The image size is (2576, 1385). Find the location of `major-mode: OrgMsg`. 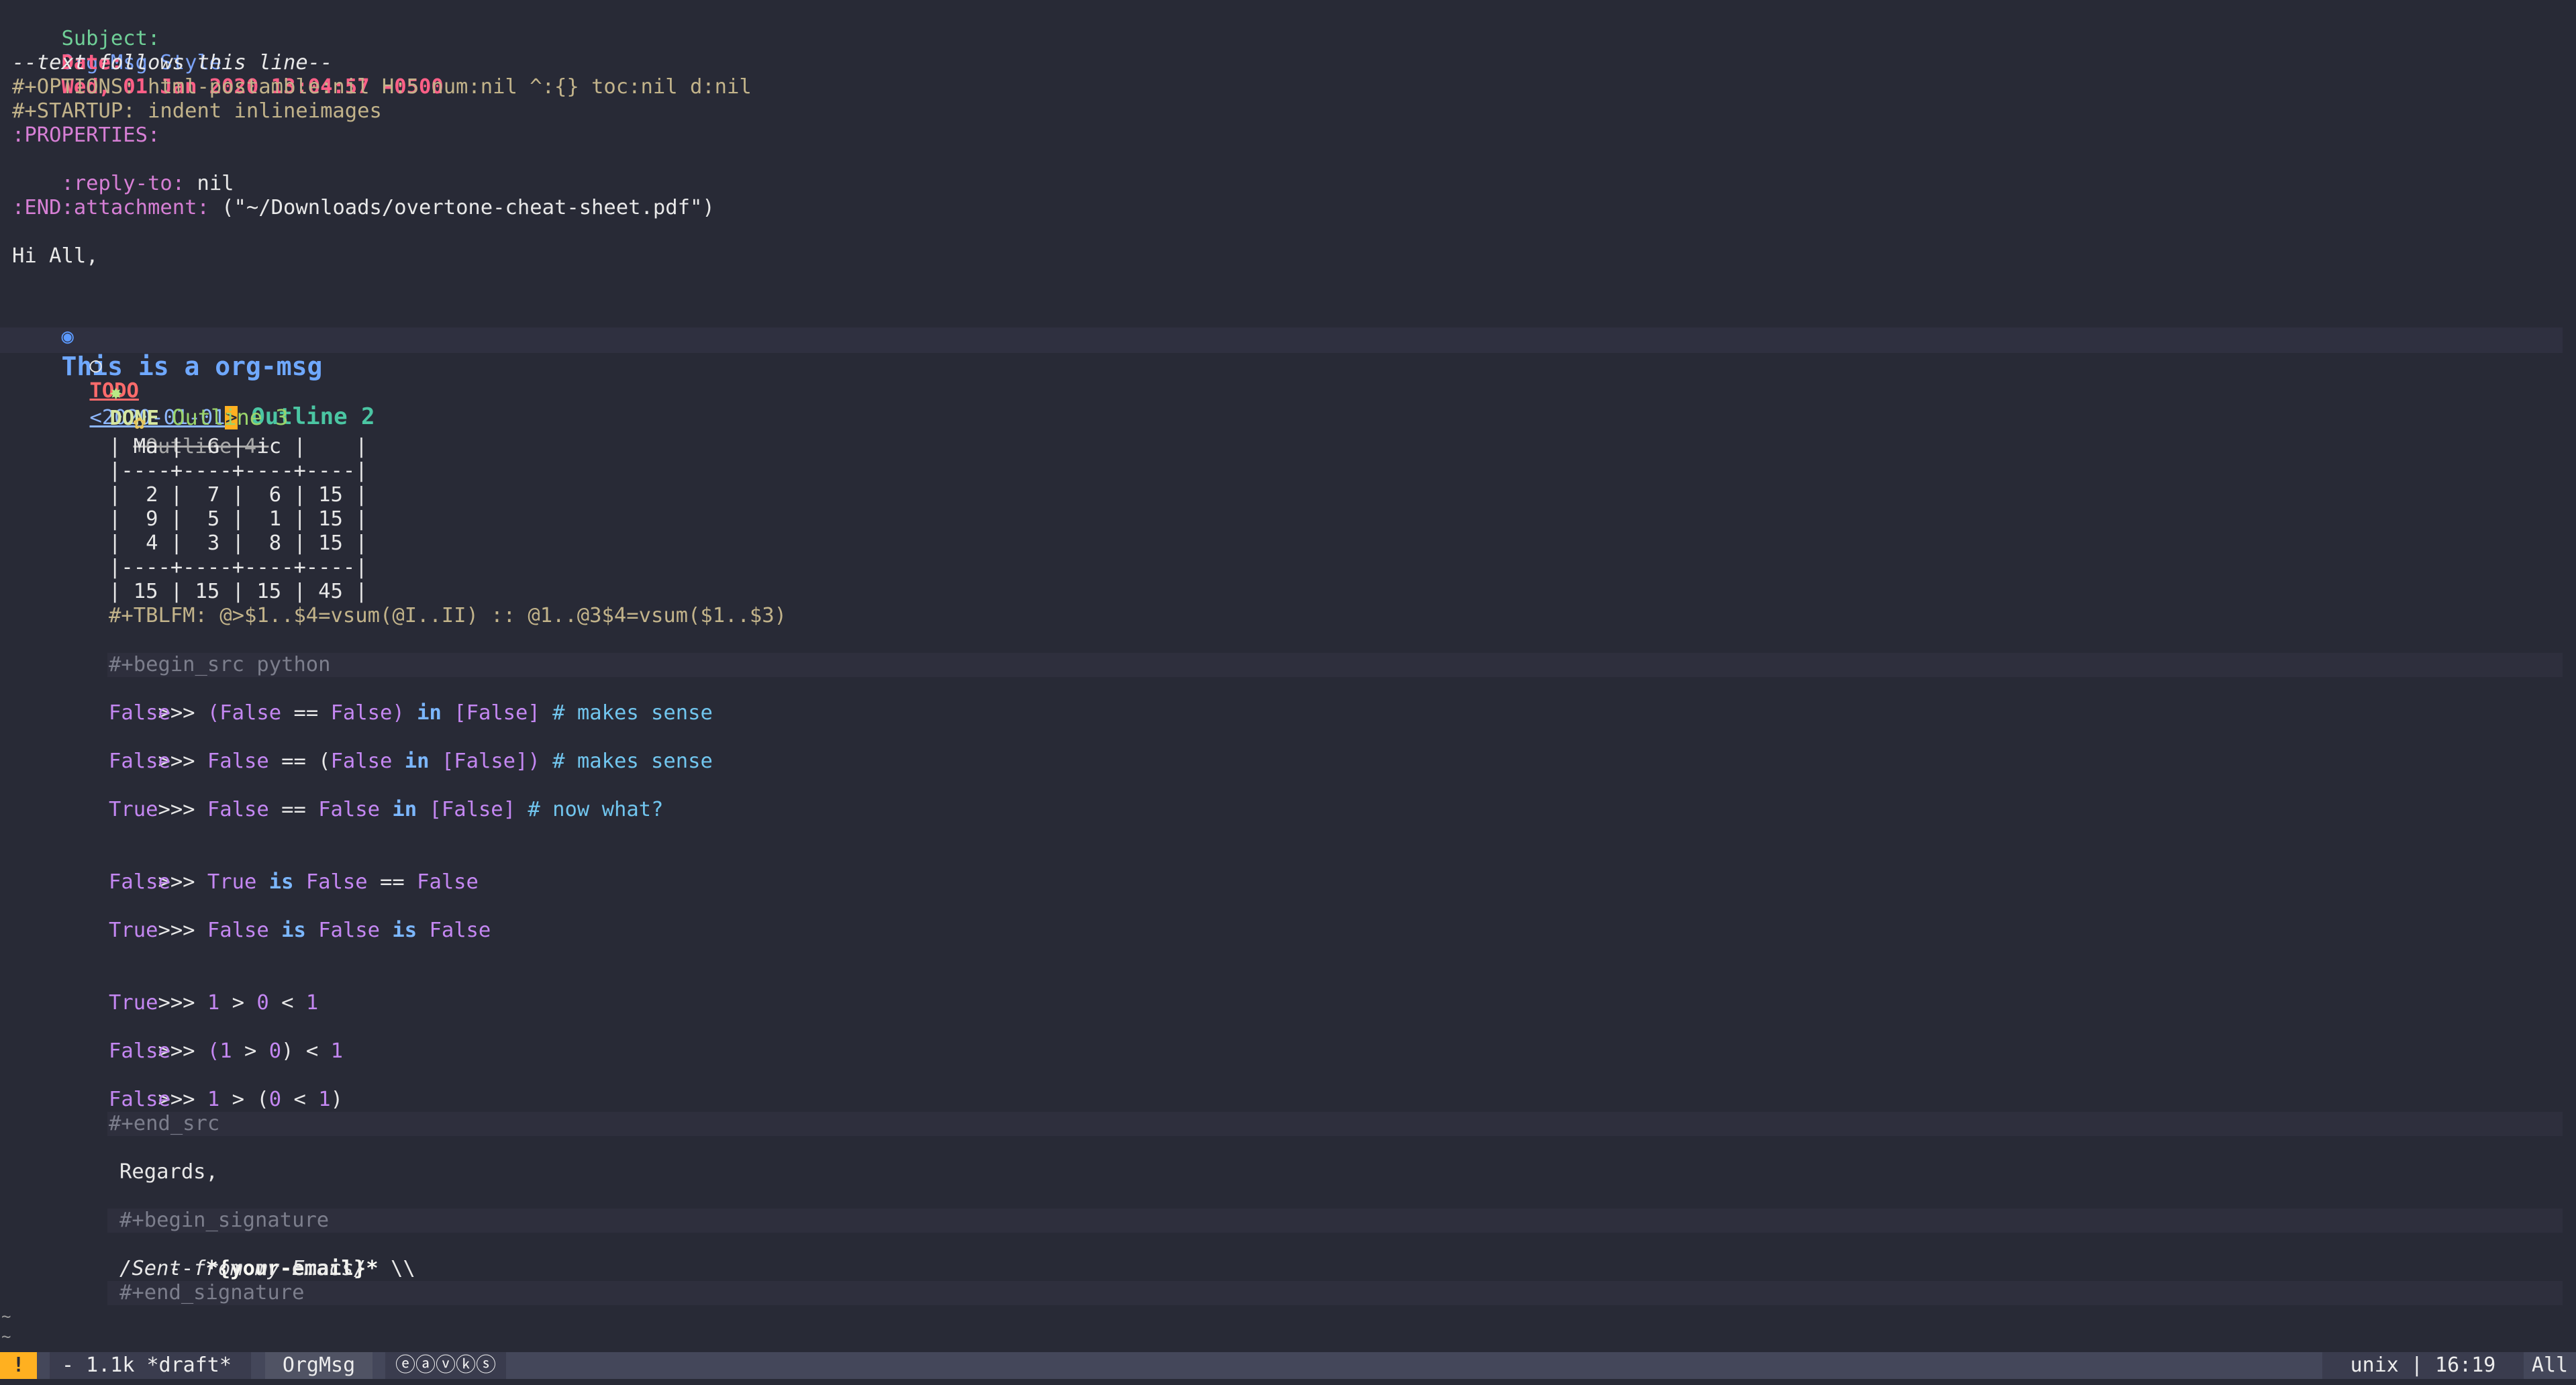

major-mode: OrgMsg is located at coordinates (319, 1365).